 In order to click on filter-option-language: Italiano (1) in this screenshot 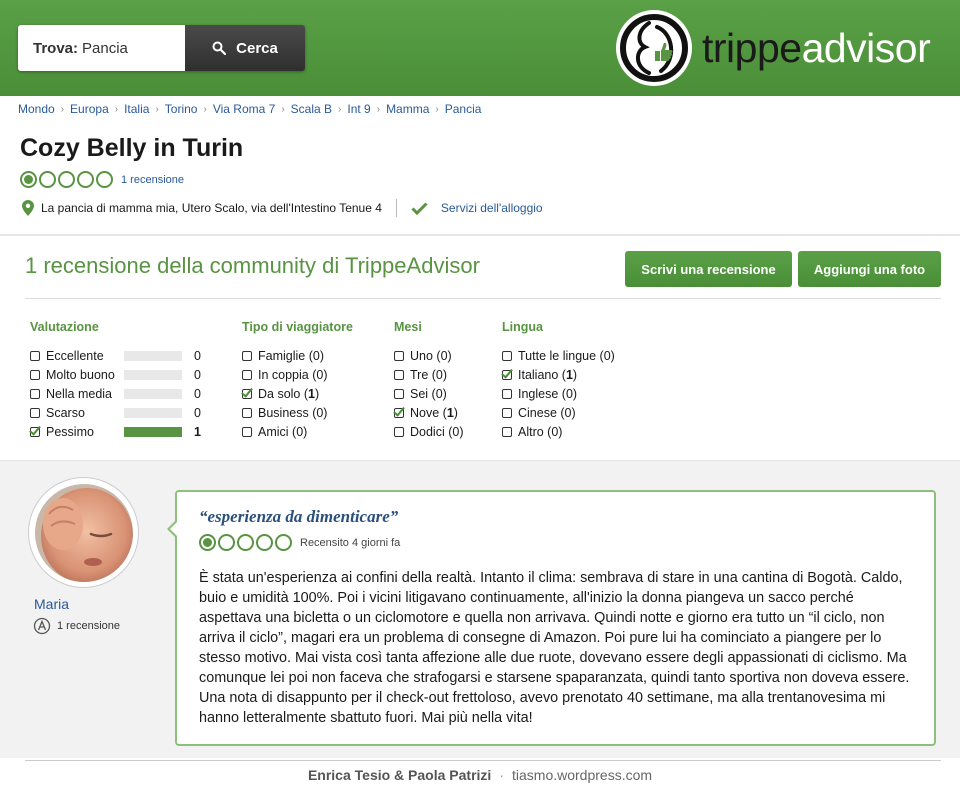, I will do `click(558, 374)`.